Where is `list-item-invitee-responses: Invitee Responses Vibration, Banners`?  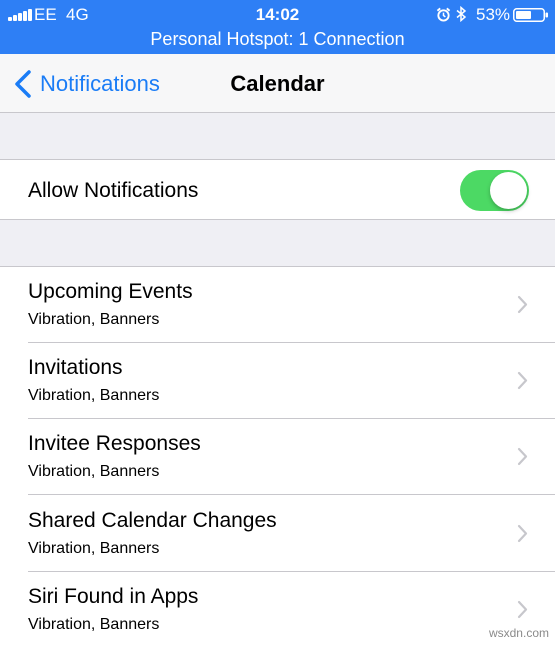 list-item-invitee-responses: Invitee Responses Vibration, Banners is located at coordinates (277, 457).